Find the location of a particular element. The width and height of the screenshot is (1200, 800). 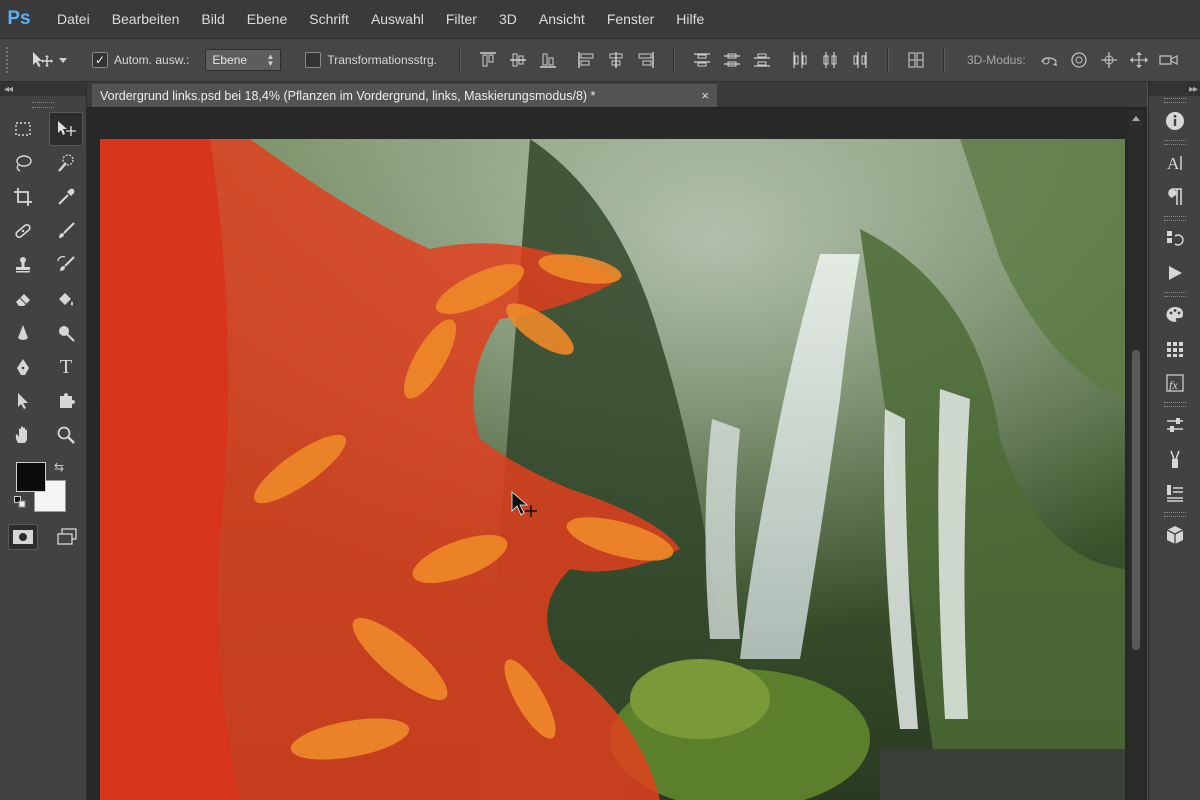

dock-header: ▸▸ is located at coordinates (1174, 89).